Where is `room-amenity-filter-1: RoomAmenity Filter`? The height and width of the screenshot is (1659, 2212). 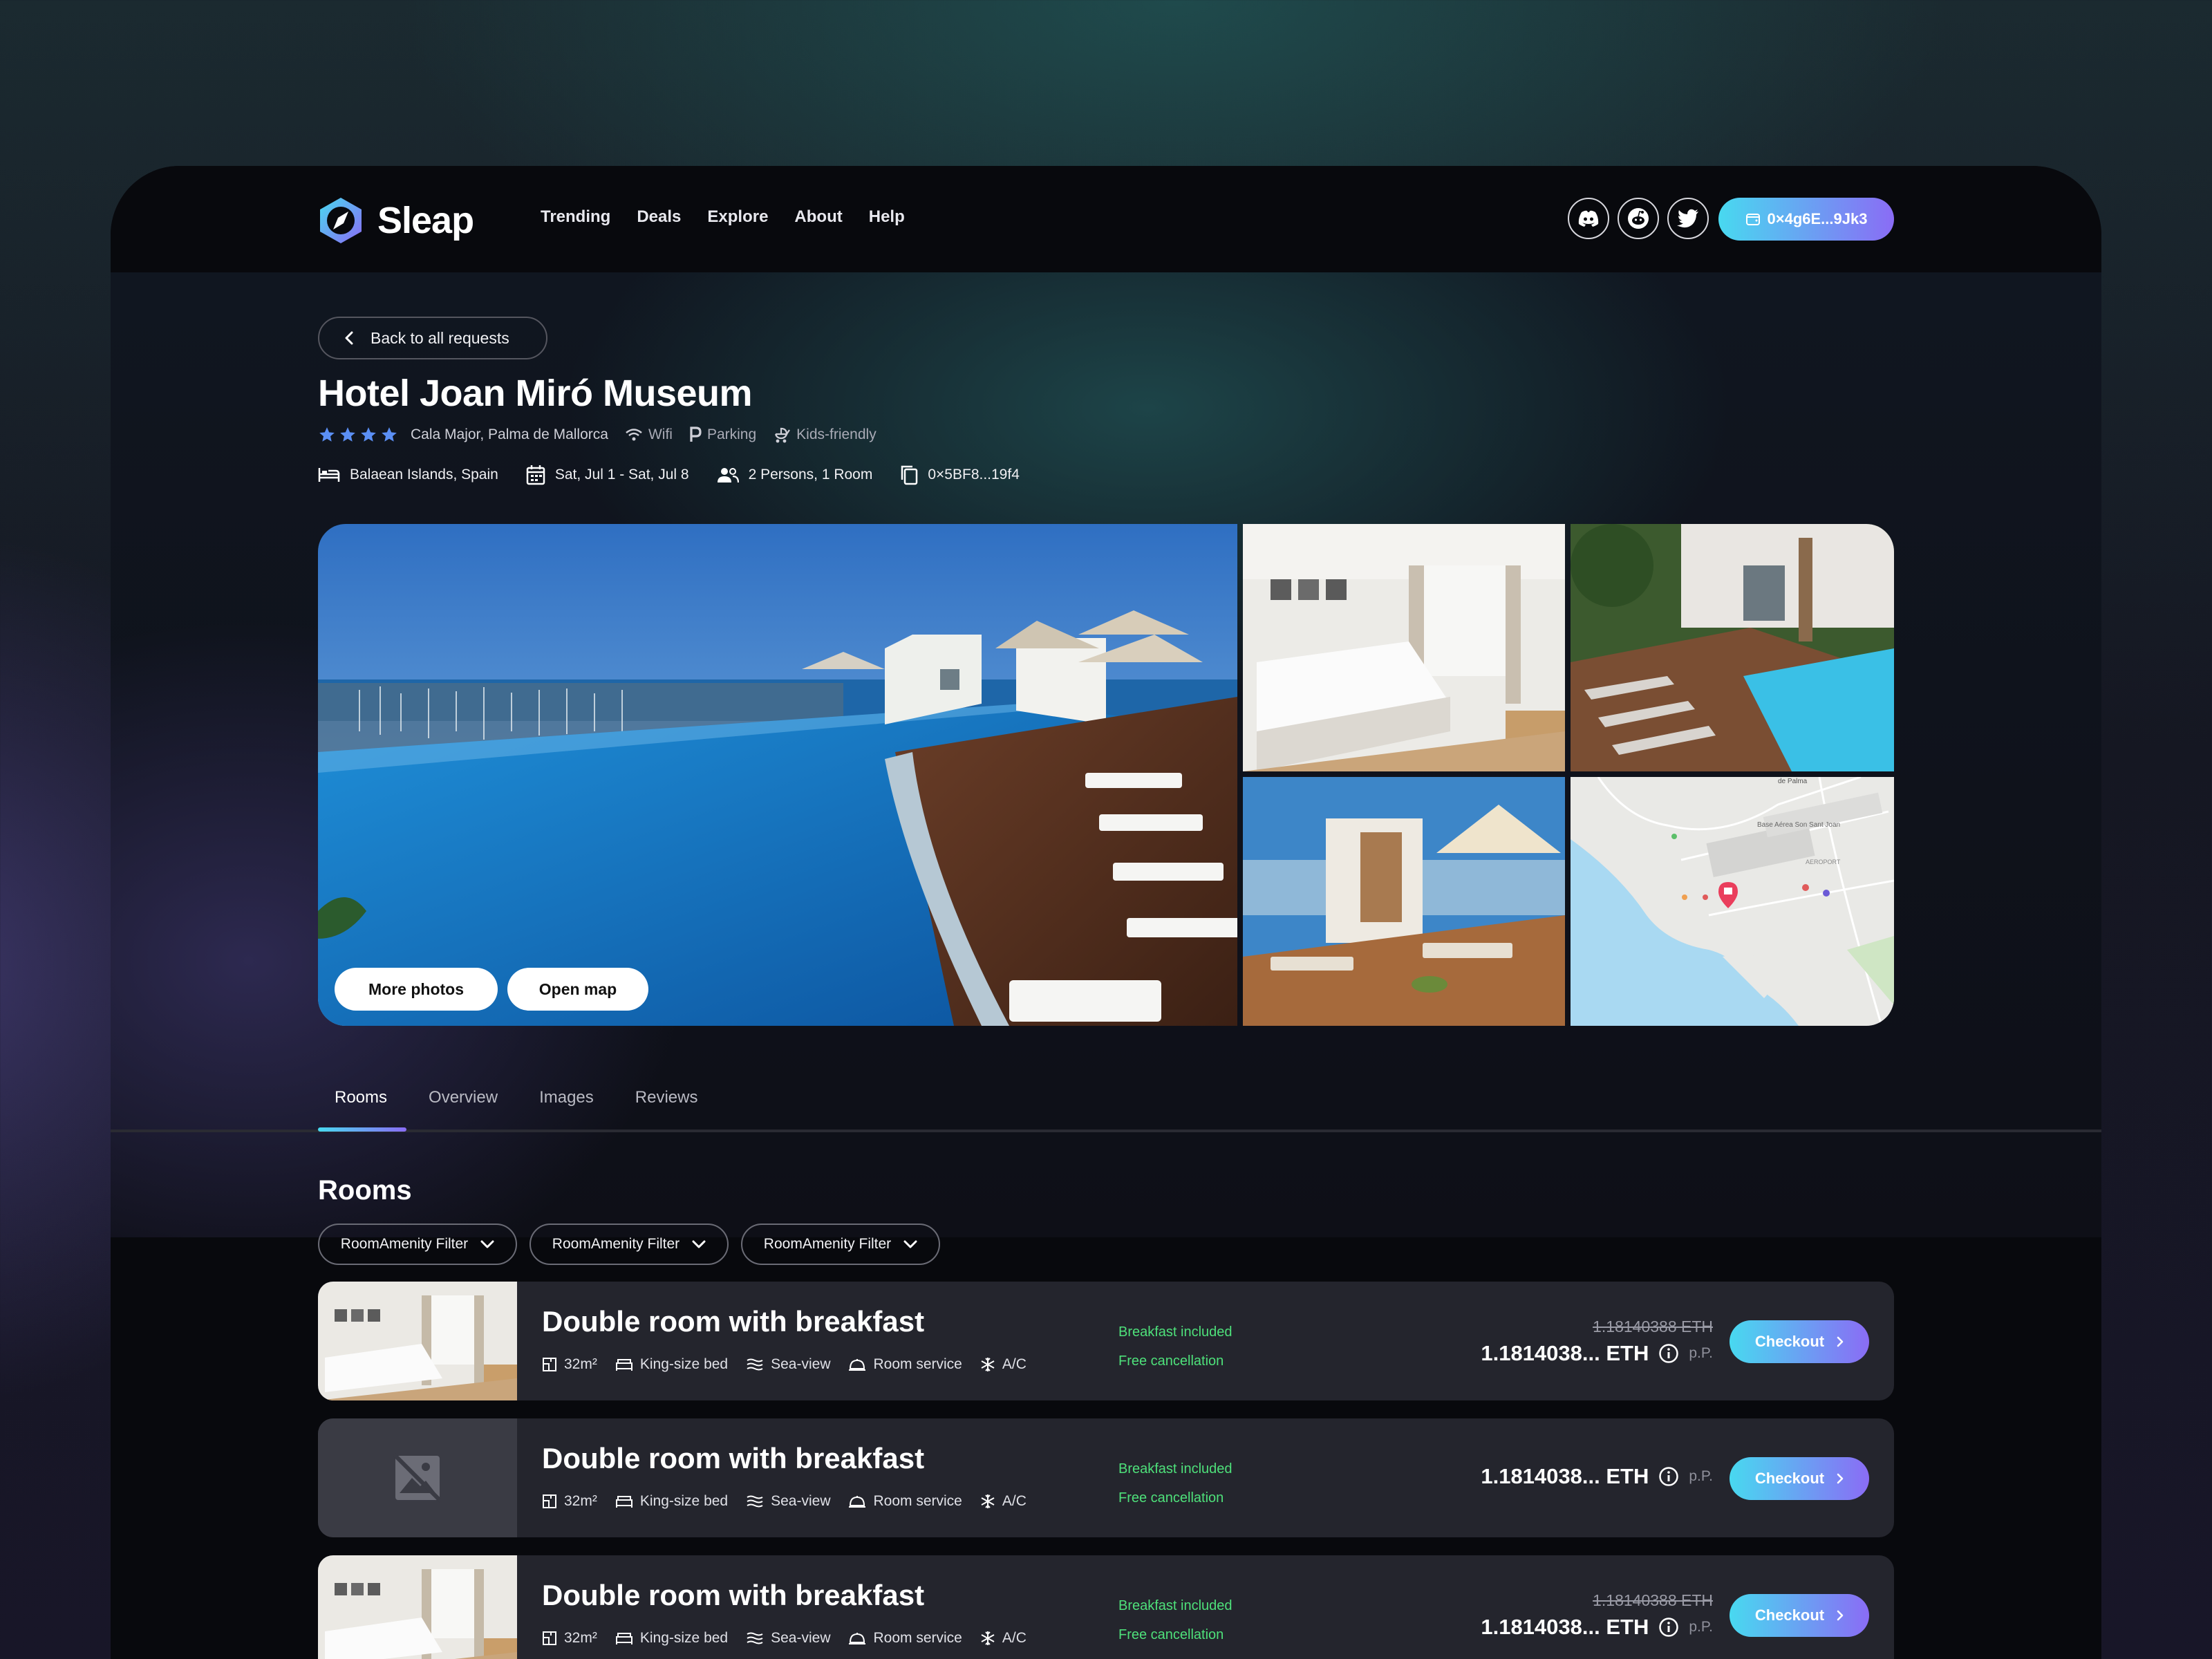 room-amenity-filter-1: RoomAmenity Filter is located at coordinates (418, 1244).